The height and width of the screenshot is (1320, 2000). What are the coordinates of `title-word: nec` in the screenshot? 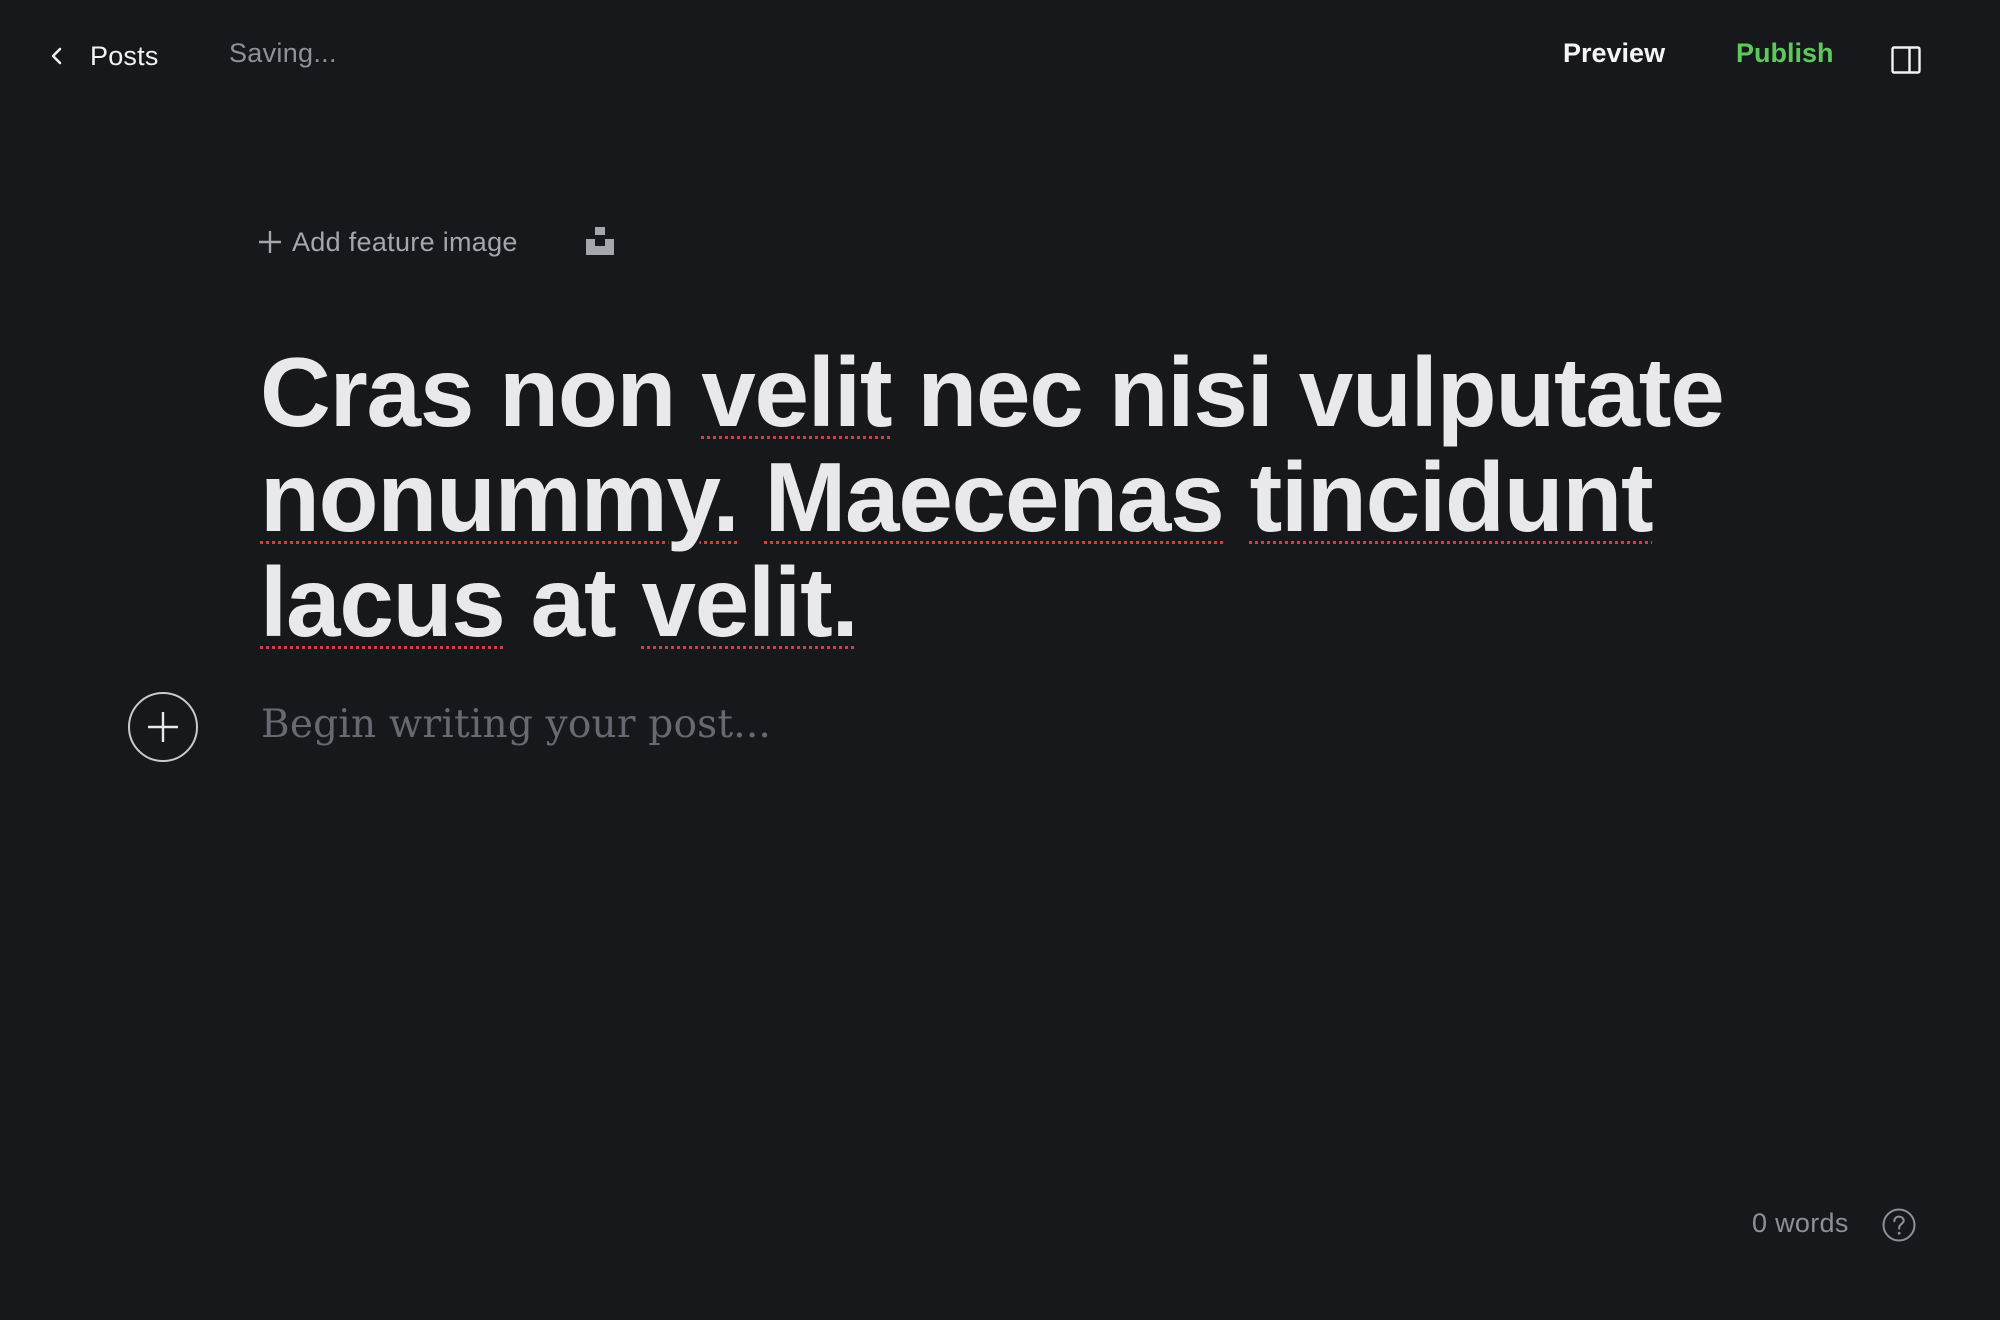 It's located at (1000, 392).